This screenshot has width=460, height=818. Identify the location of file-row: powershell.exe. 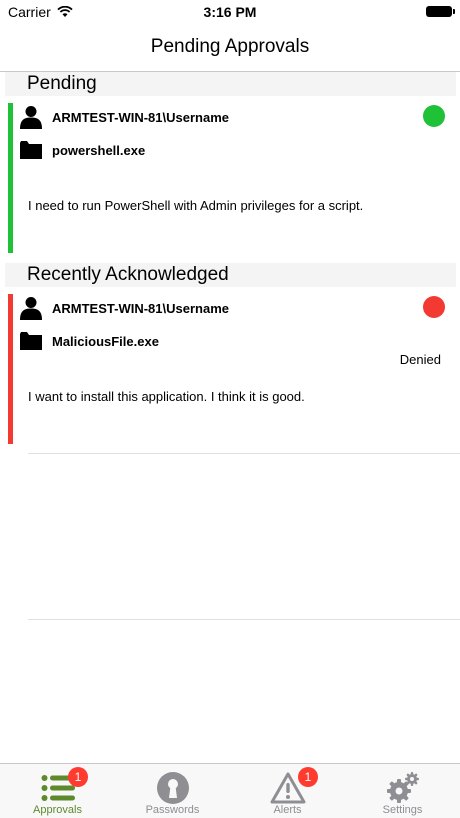
(82, 150).